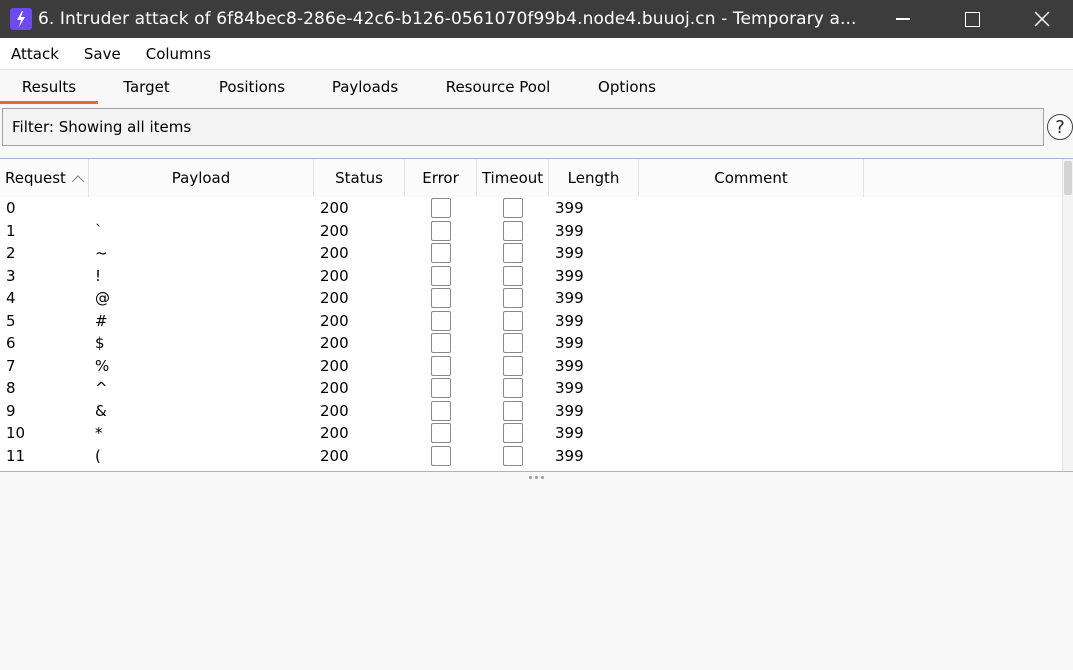 The width and height of the screenshot is (1073, 670). I want to click on payload-cell: ^, so click(101, 388).